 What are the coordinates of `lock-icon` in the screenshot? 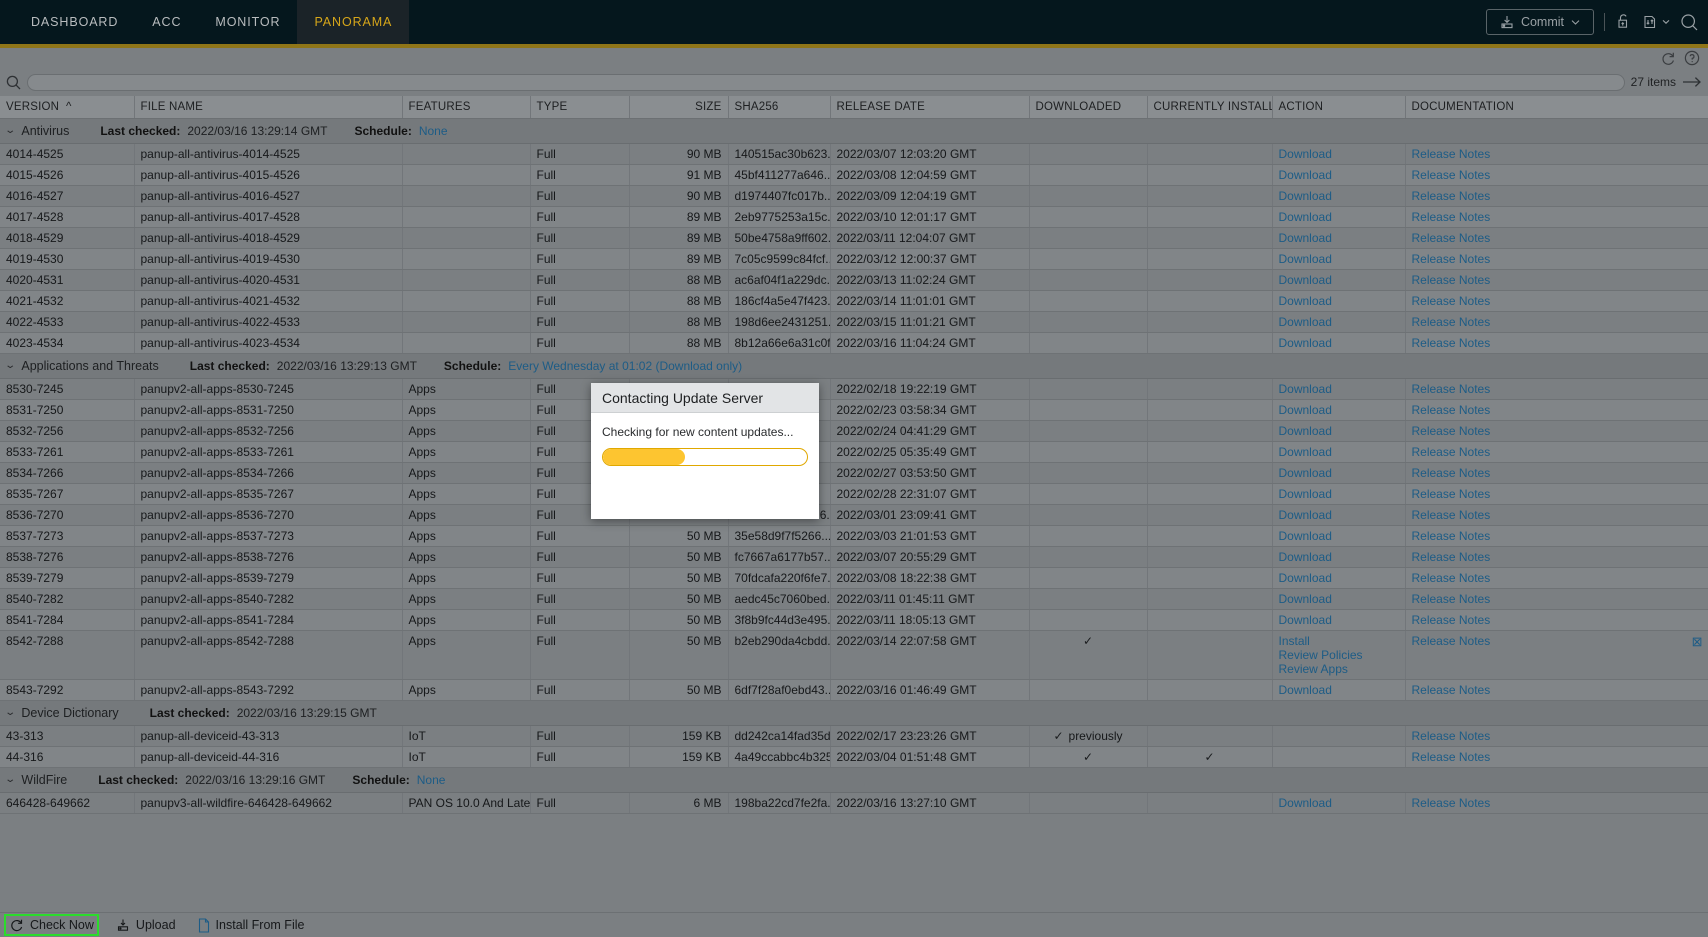 It's located at (1623, 22).